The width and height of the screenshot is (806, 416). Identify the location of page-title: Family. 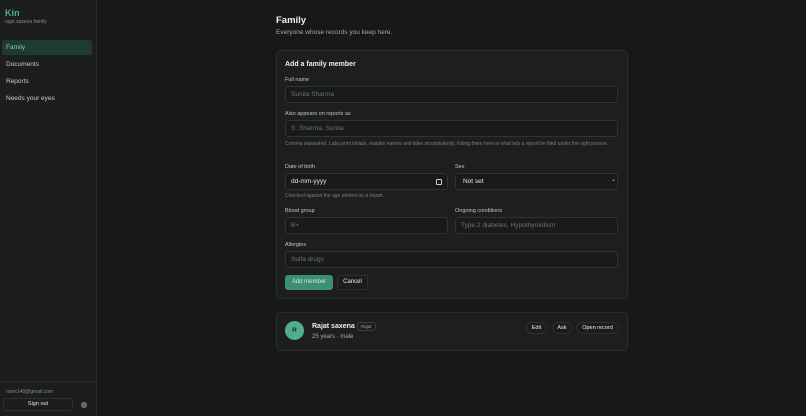
(291, 20).